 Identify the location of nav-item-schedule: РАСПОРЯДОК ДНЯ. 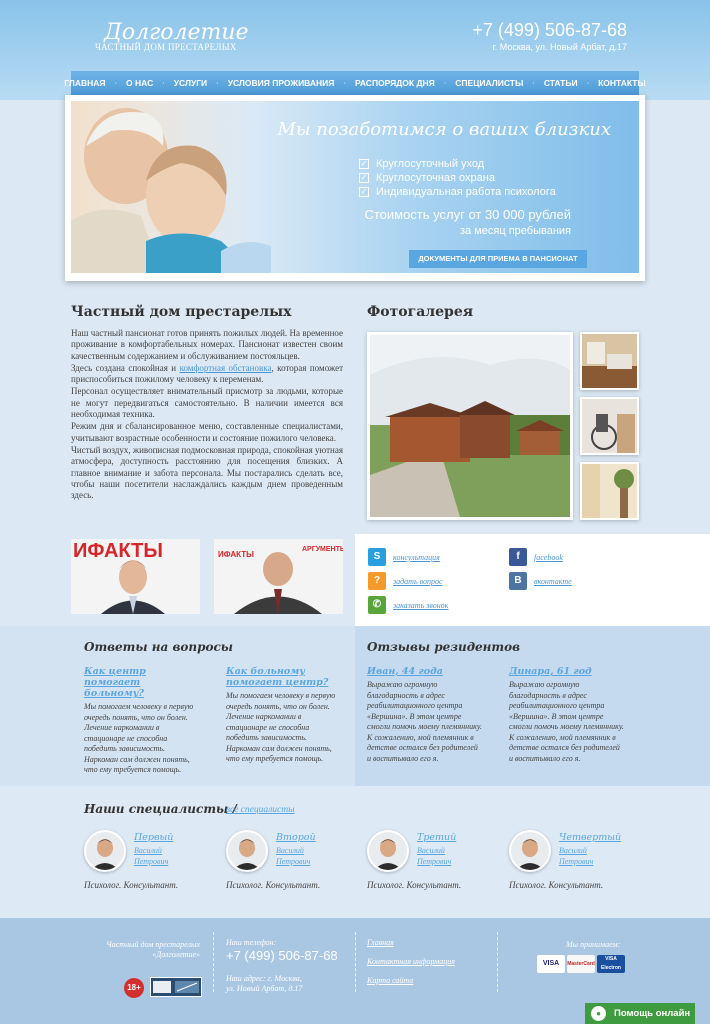
(395, 83).